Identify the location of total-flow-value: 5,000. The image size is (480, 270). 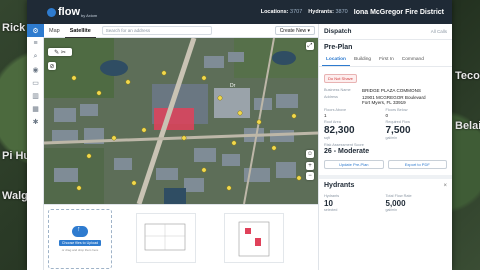
(395, 203).